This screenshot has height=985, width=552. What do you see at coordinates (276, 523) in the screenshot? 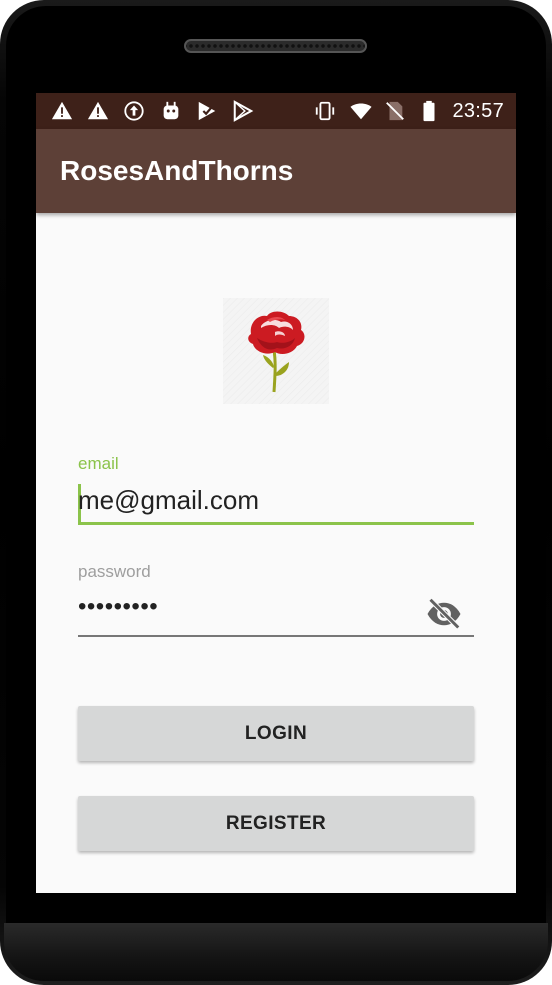
I see `email-underline` at bounding box center [276, 523].